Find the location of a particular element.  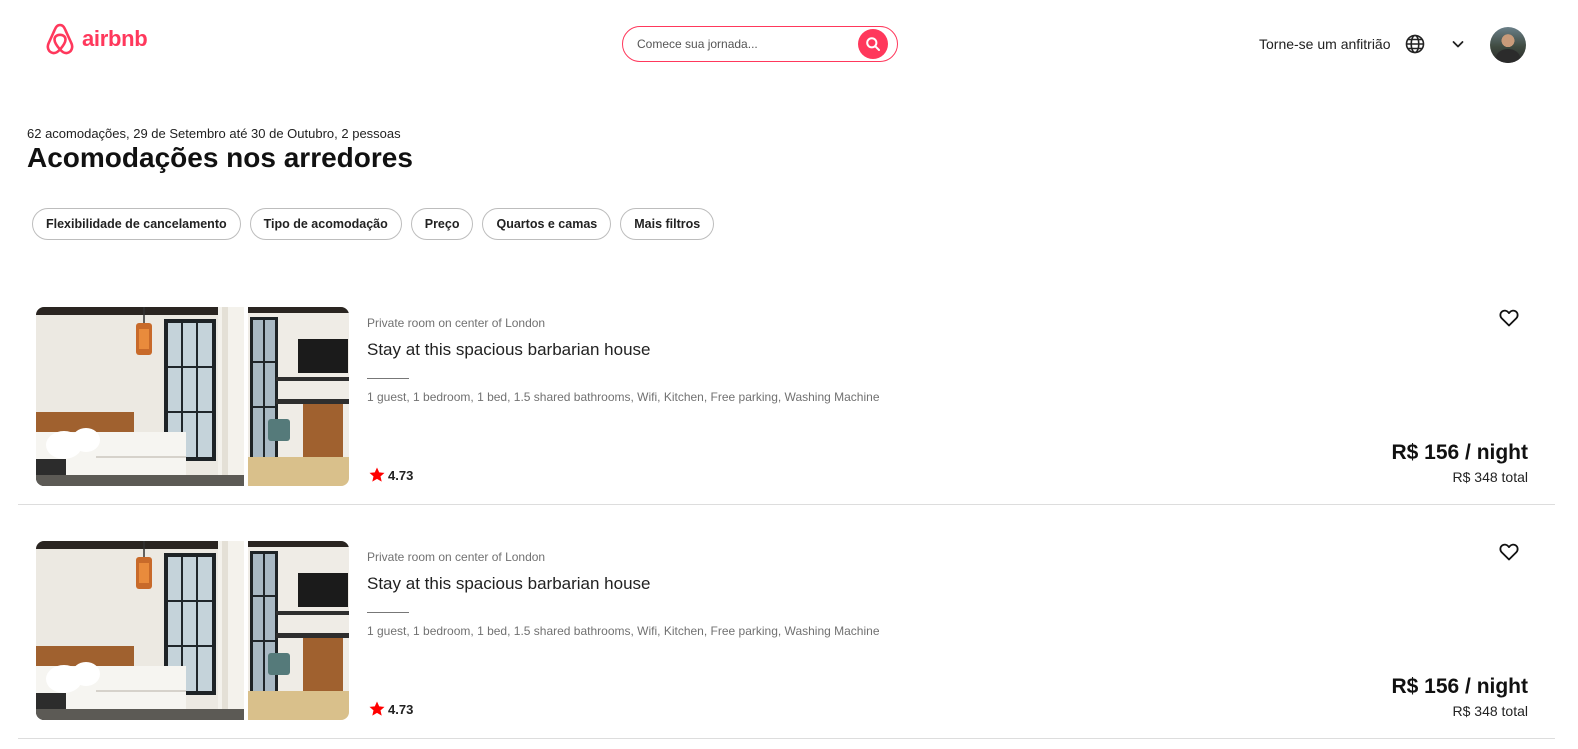

become-host-link: Torne-se um anfitrião is located at coordinates (1325, 44).